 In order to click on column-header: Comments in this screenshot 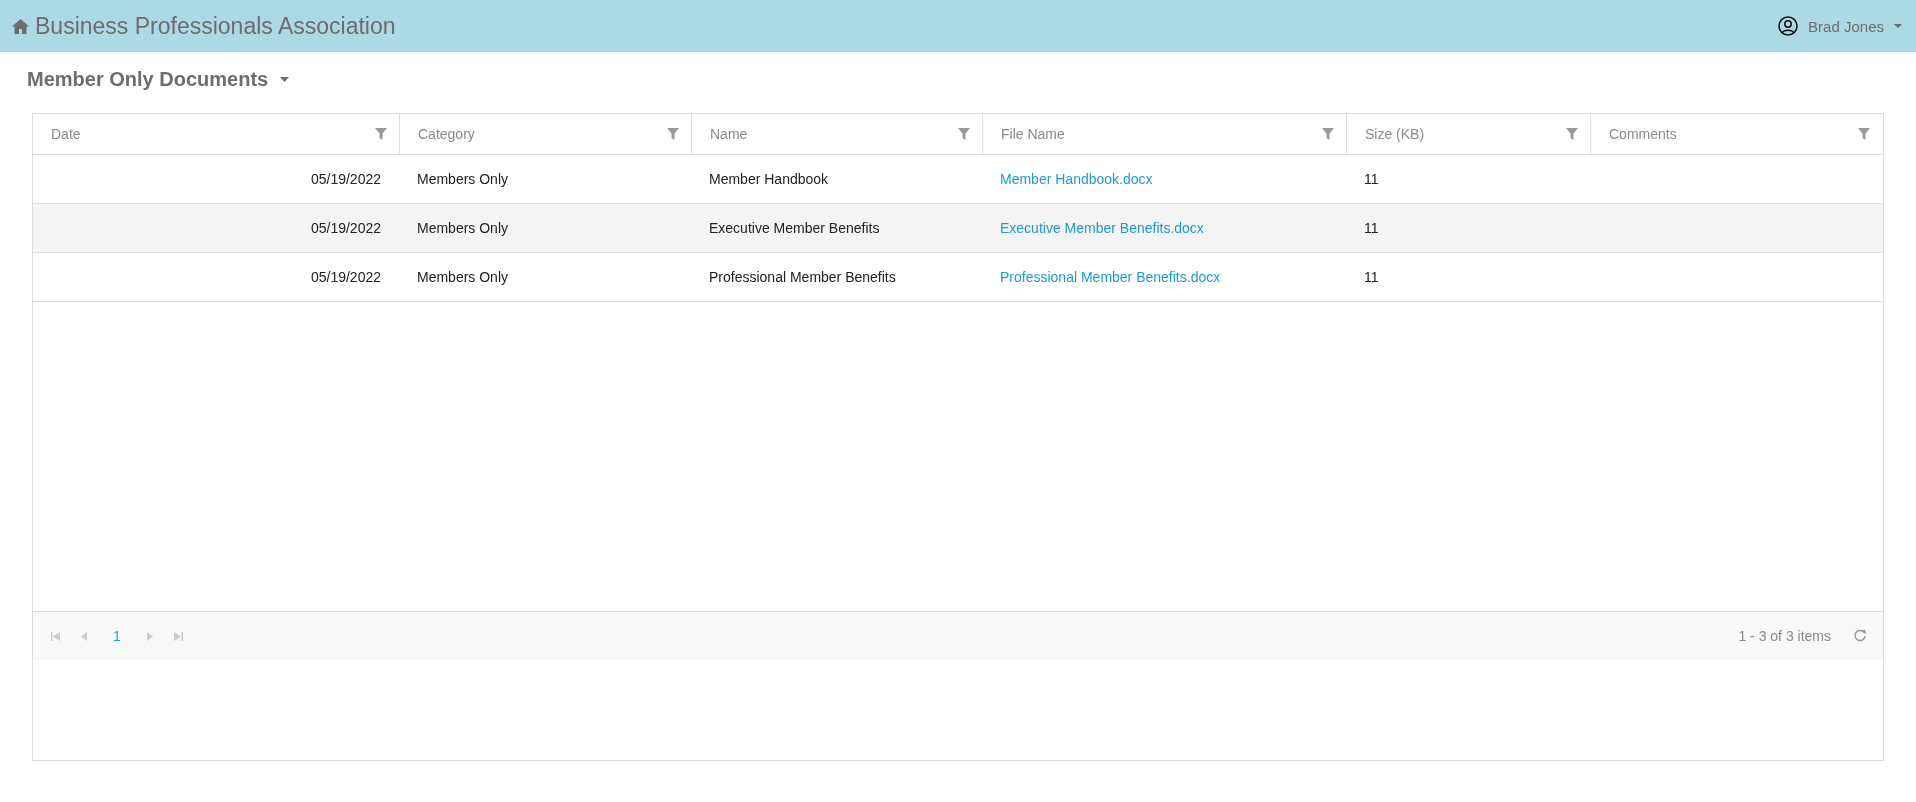, I will do `click(1736, 134)`.